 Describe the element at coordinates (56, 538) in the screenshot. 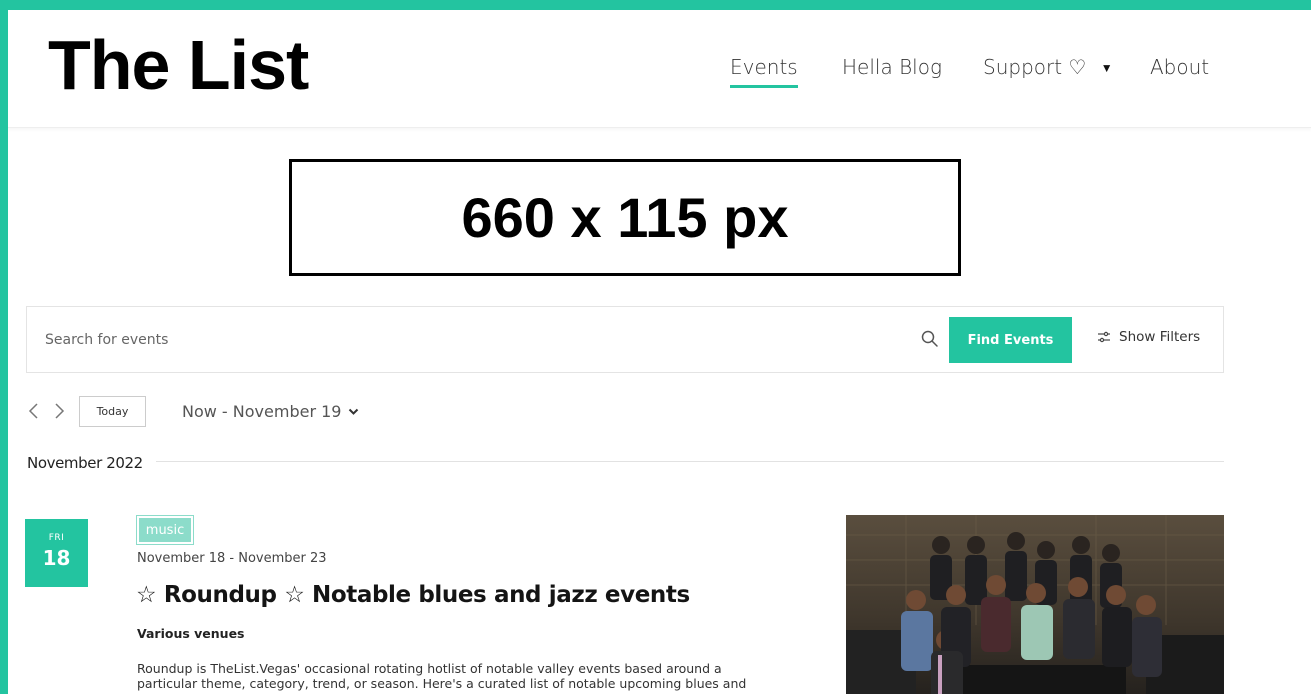

I see `event-day-of-week: FRI` at that location.